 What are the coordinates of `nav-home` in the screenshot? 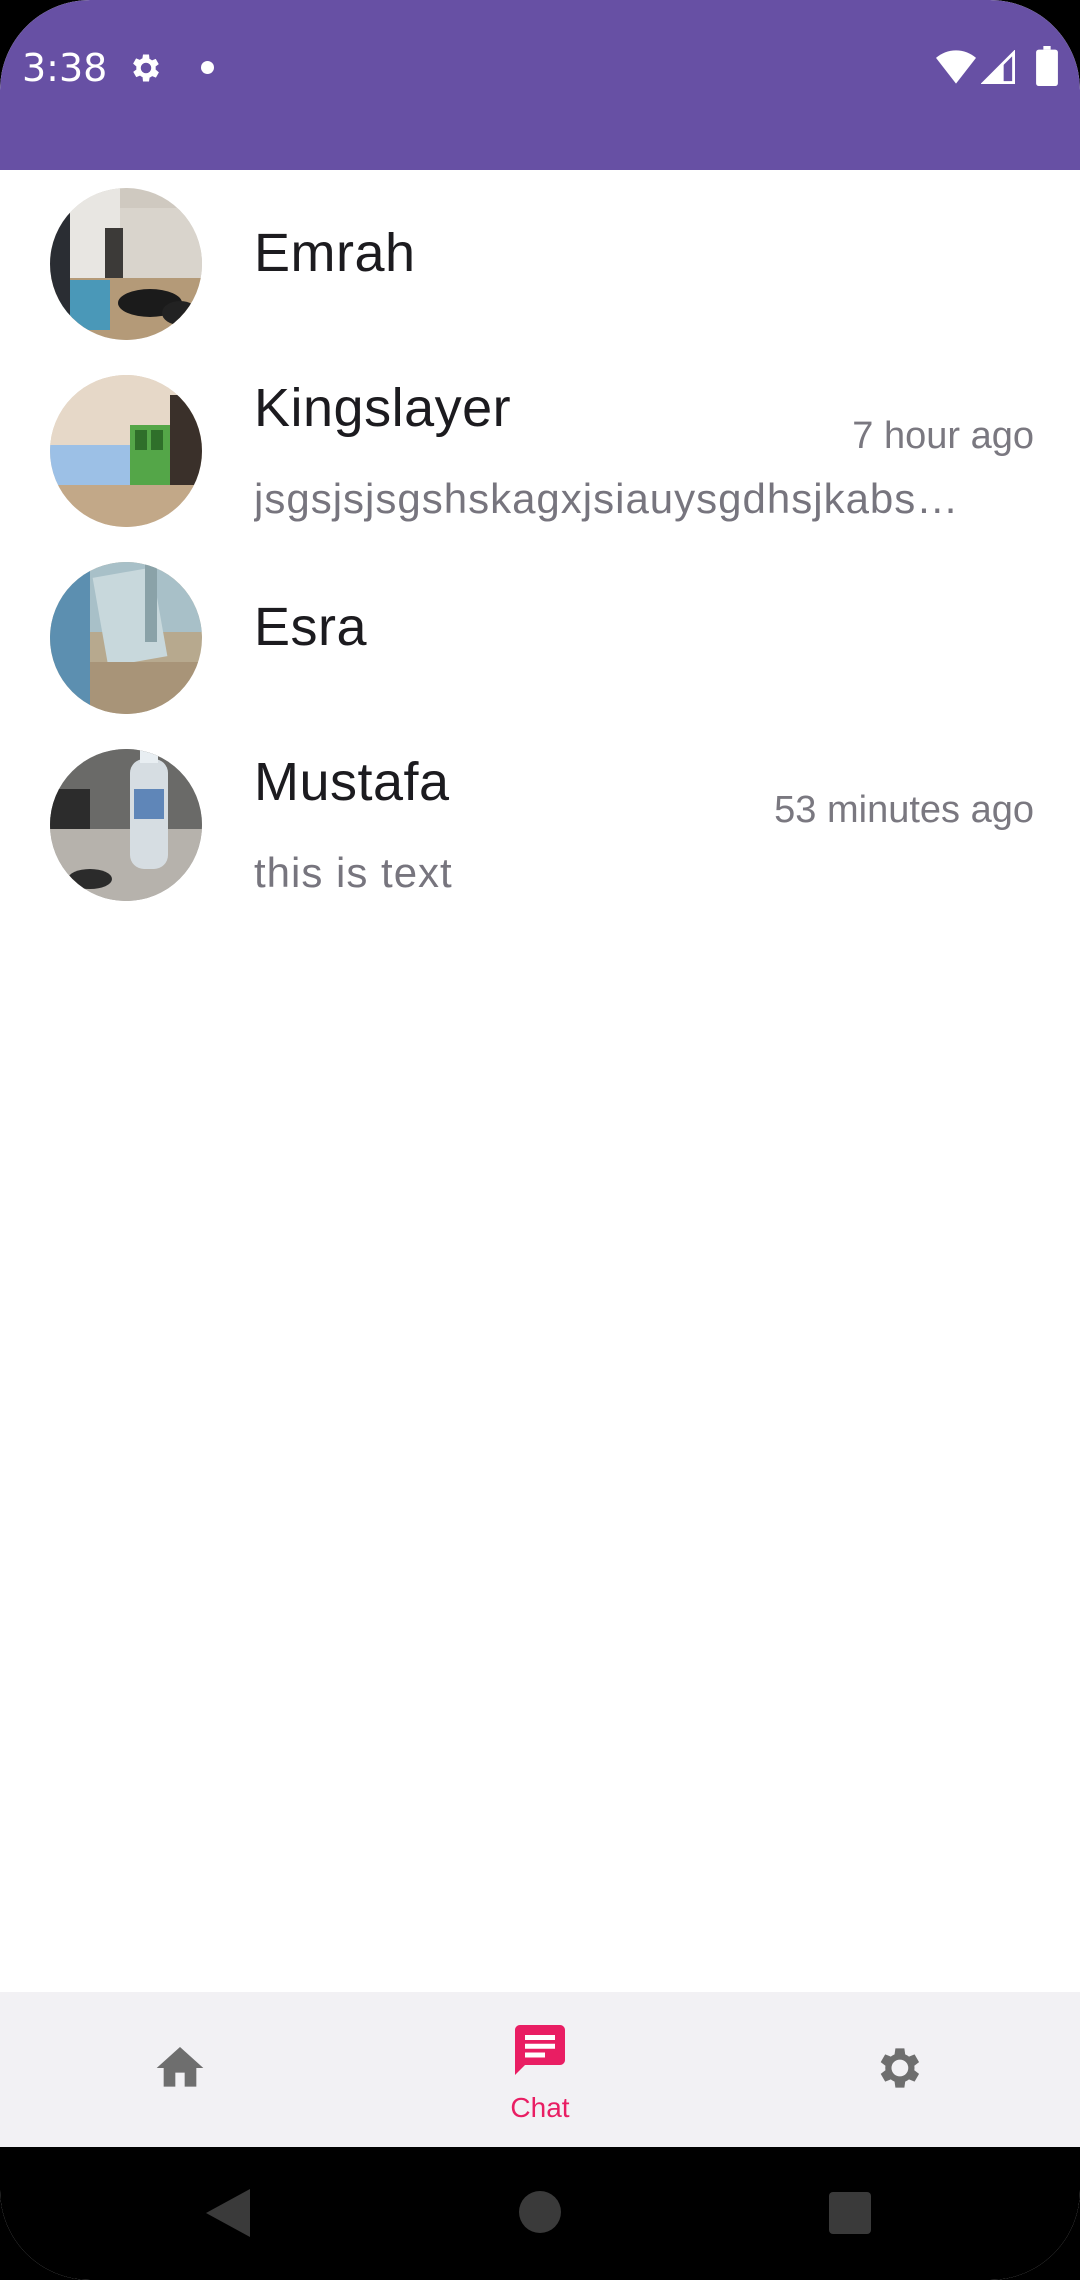 It's located at (180, 2069).